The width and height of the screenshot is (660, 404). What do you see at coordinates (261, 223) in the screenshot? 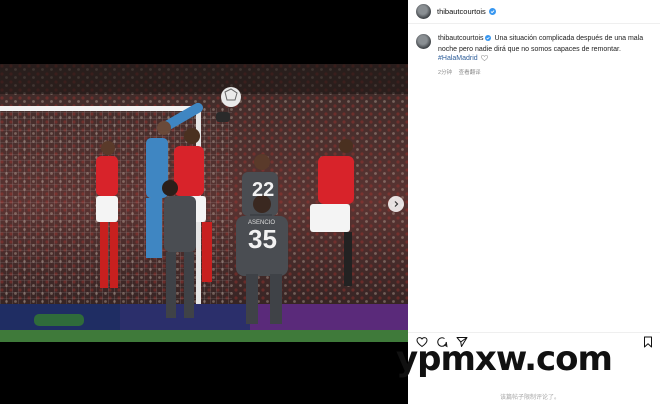
I see `shirt-name: ASENCIO` at bounding box center [261, 223].